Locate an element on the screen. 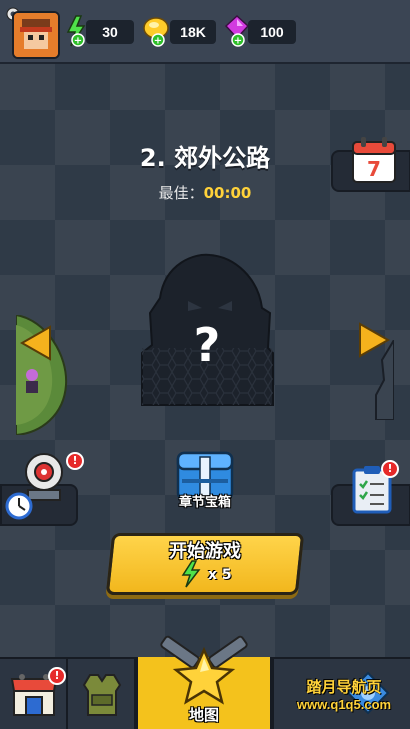  calendar-icon: 7 is located at coordinates (374, 160).